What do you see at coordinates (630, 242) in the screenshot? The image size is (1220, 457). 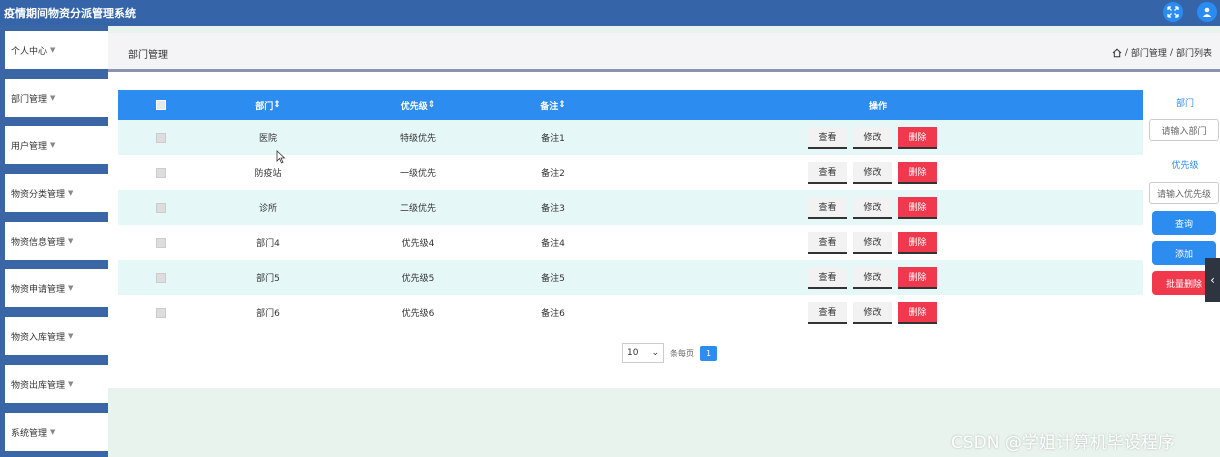 I see `table-row: 部门4 优先级4 备注4 查看 修改 删除` at bounding box center [630, 242].